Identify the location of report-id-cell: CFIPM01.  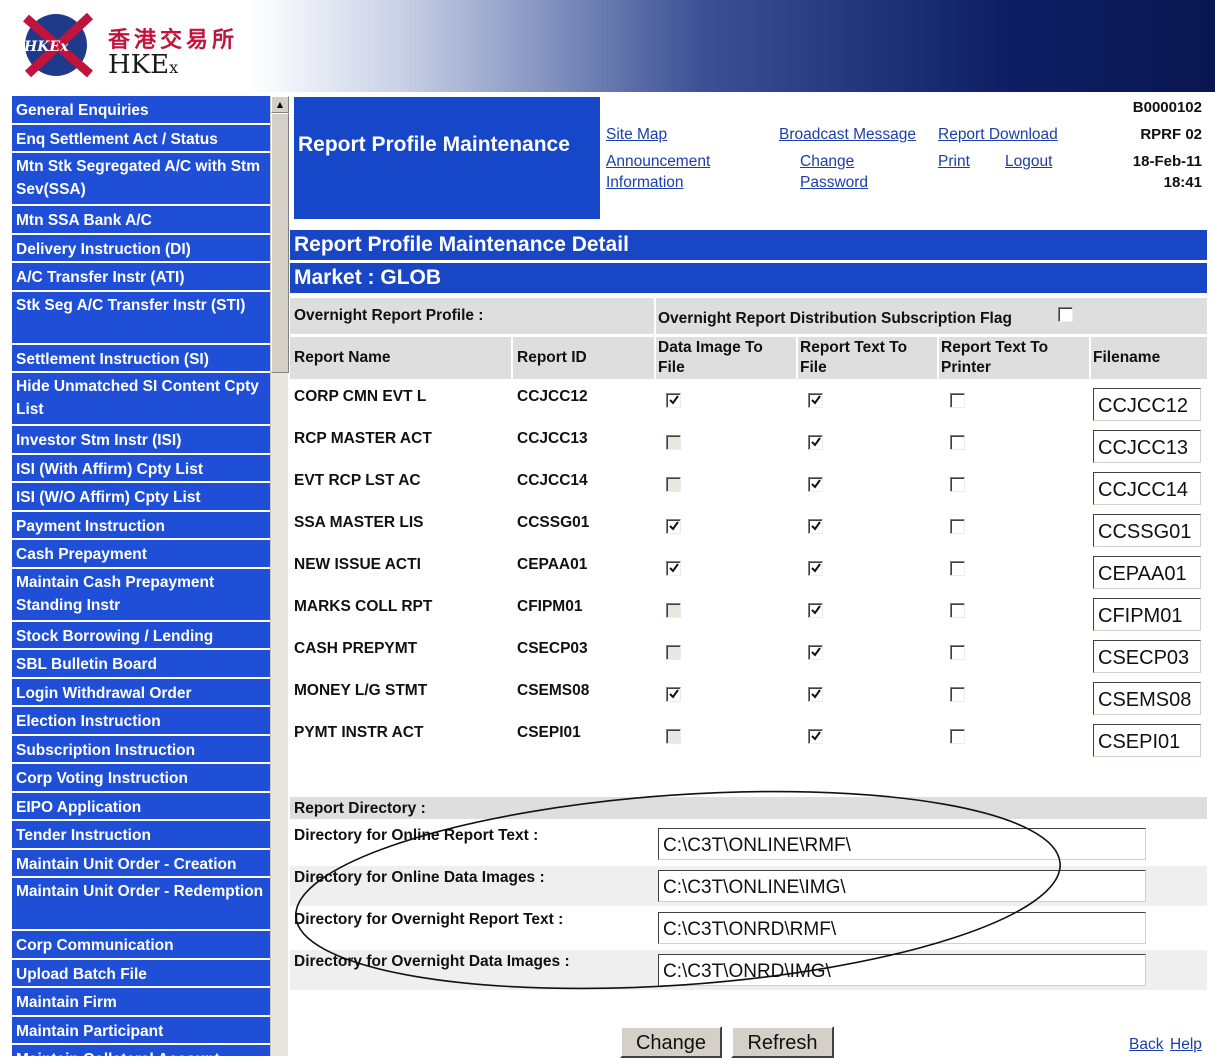
(550, 606).